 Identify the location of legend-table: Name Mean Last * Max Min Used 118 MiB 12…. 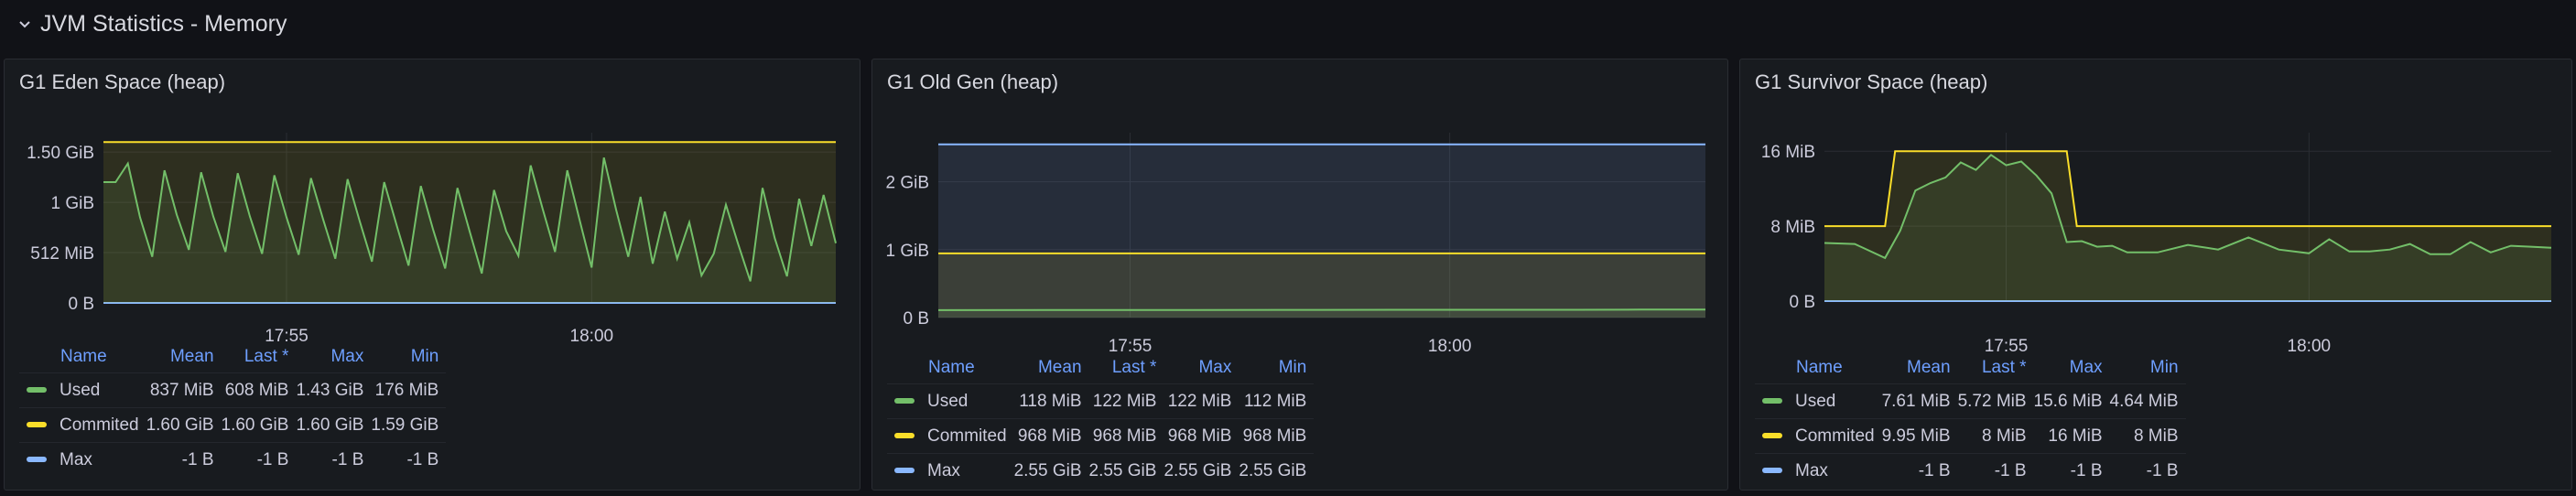
(1101, 420).